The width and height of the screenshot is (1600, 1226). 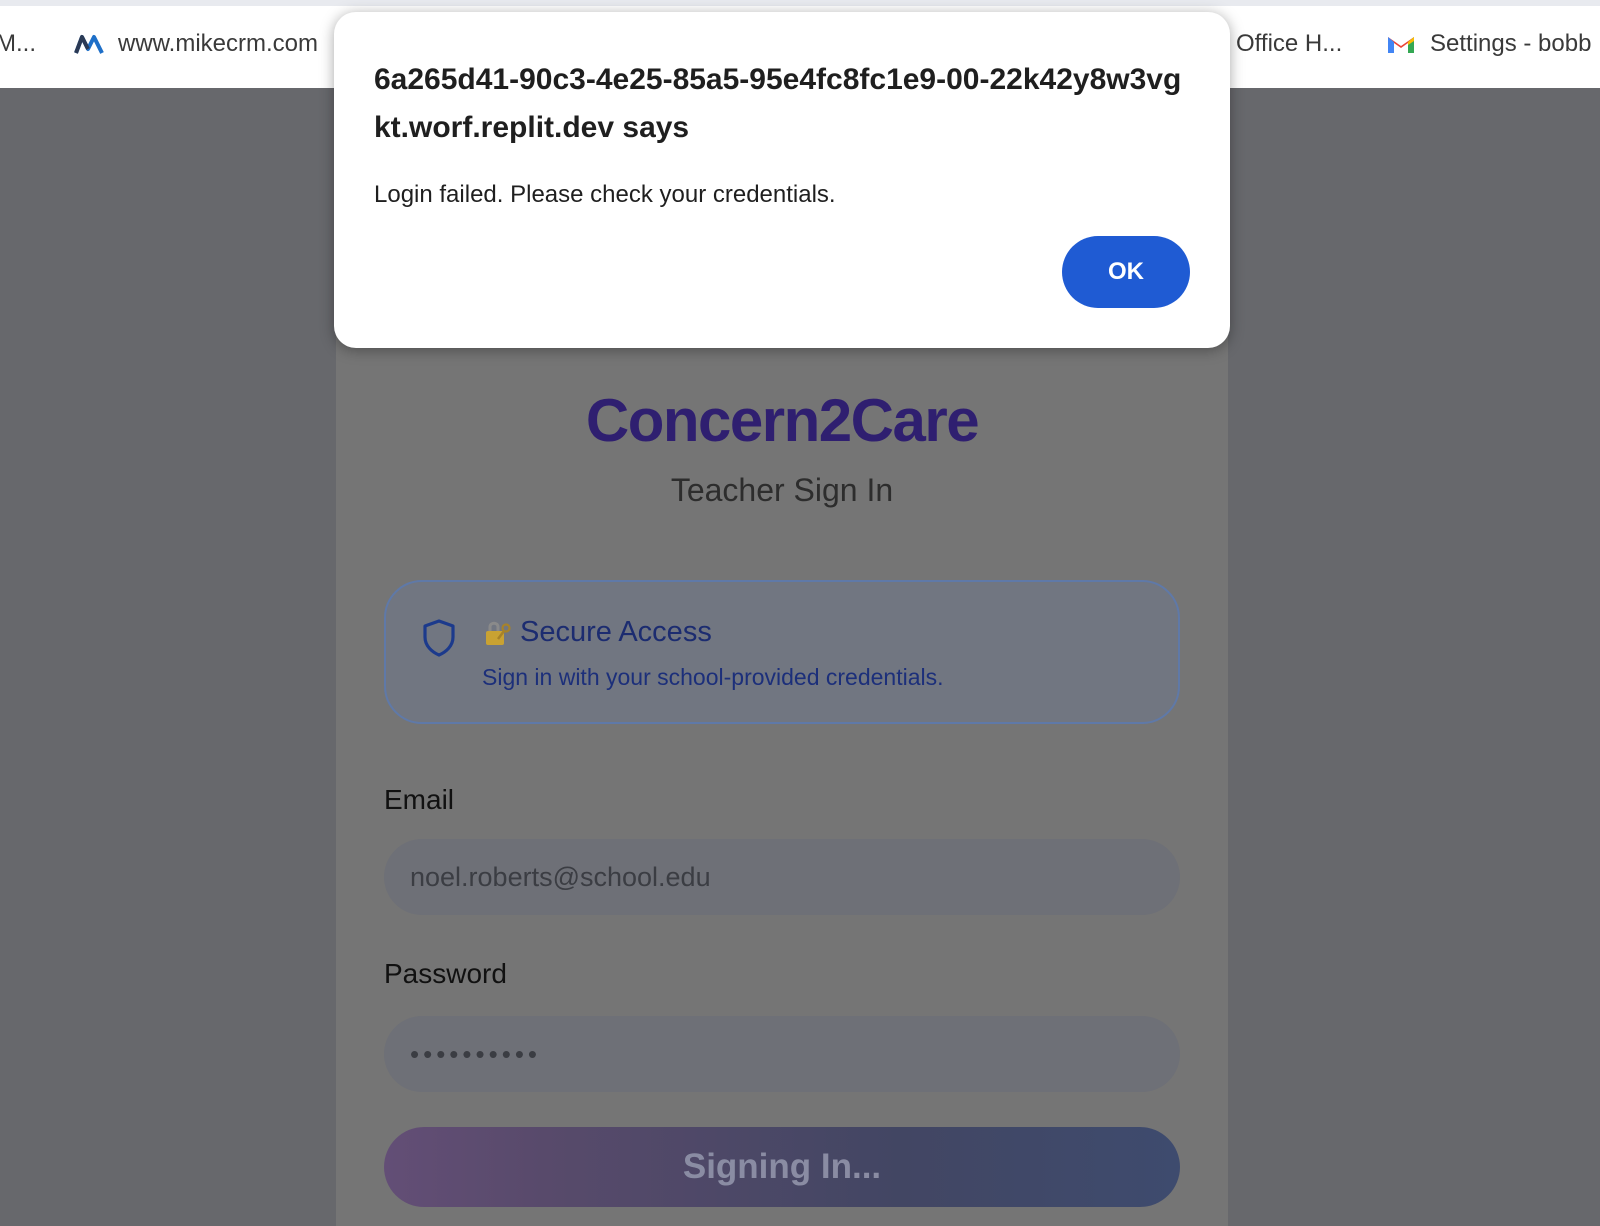 I want to click on page-subtitle: Teacher Sign In, so click(x=782, y=490).